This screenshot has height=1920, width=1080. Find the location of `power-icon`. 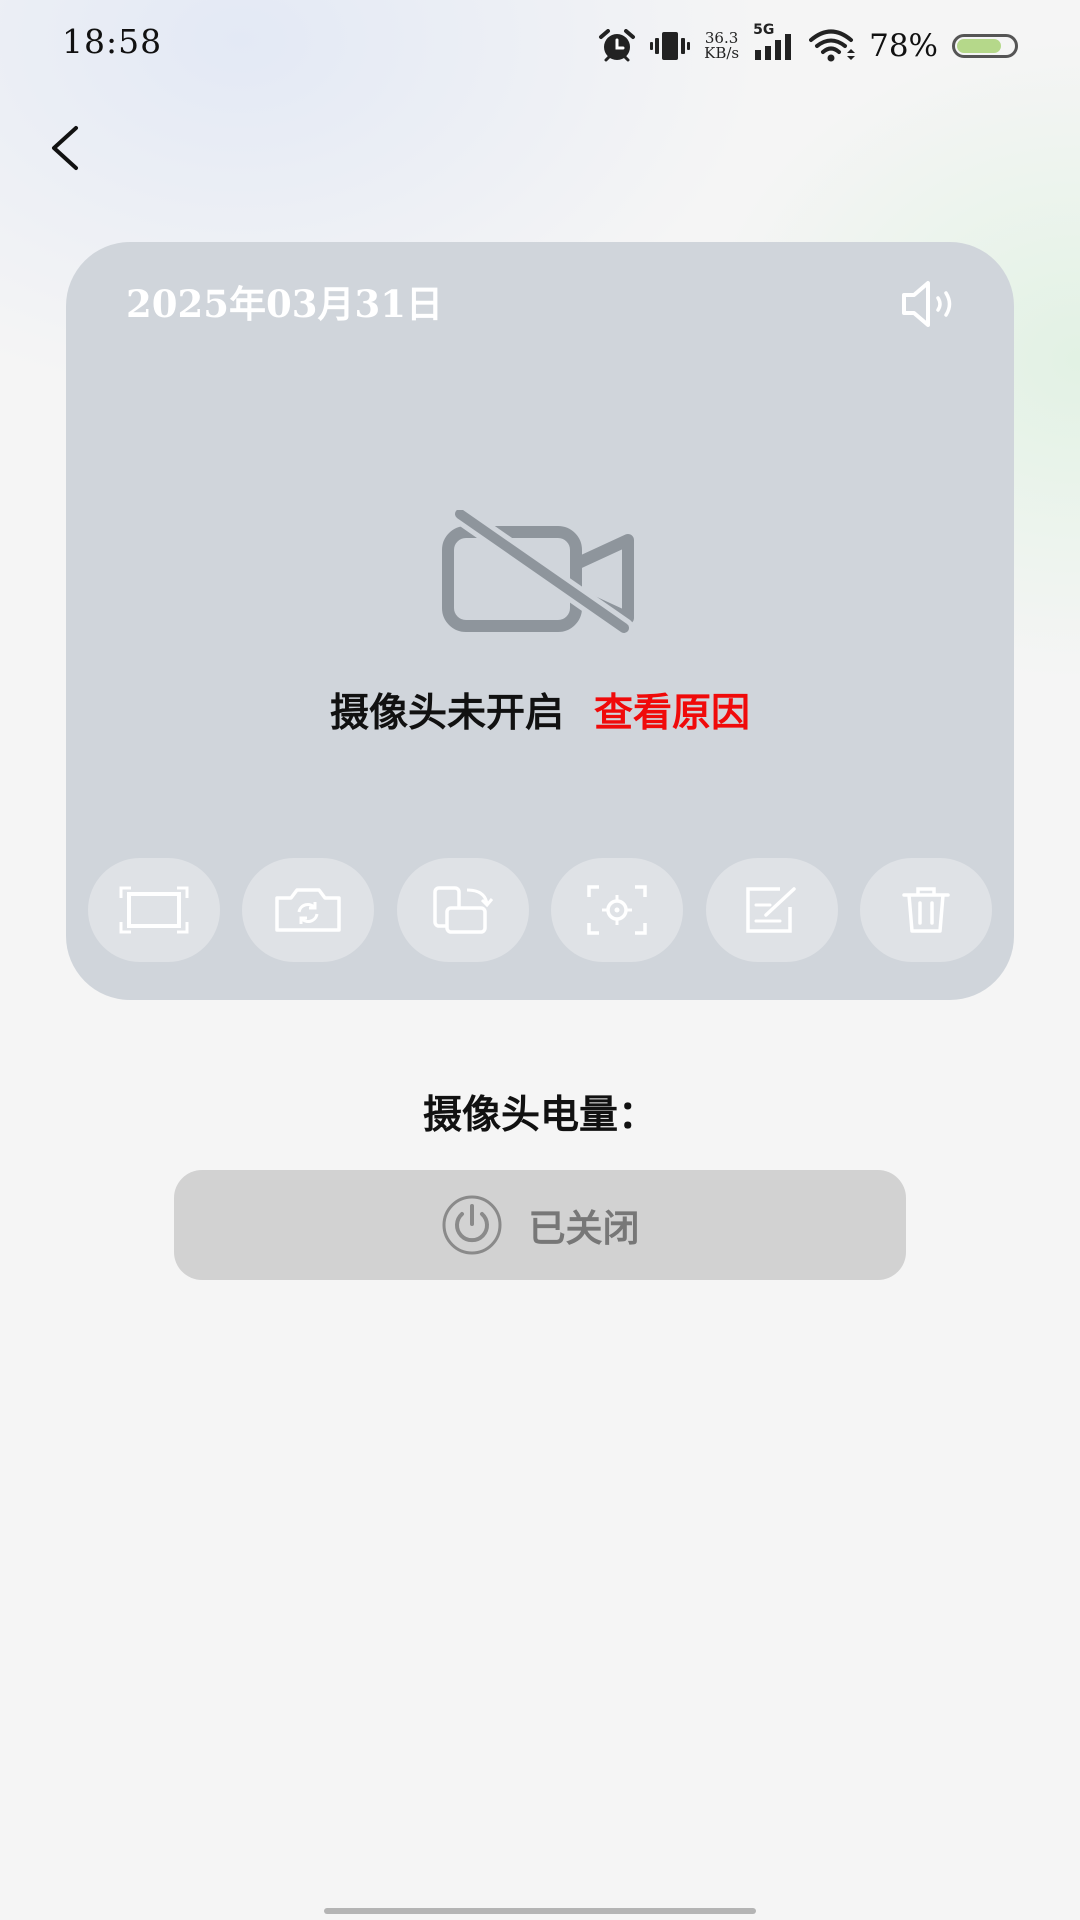

power-icon is located at coordinates (471, 1225).